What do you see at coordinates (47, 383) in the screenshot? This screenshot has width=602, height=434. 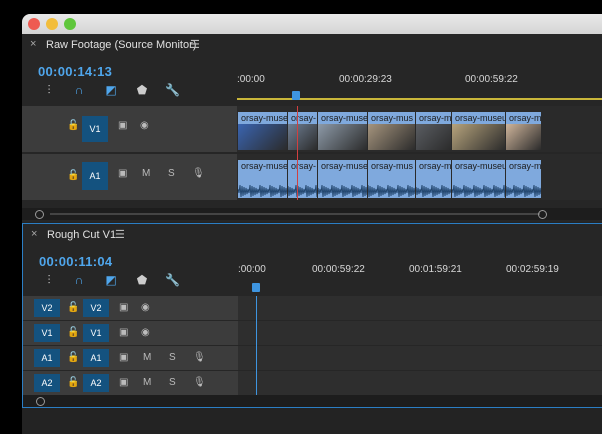 I see `source-patch-a2: A2` at bounding box center [47, 383].